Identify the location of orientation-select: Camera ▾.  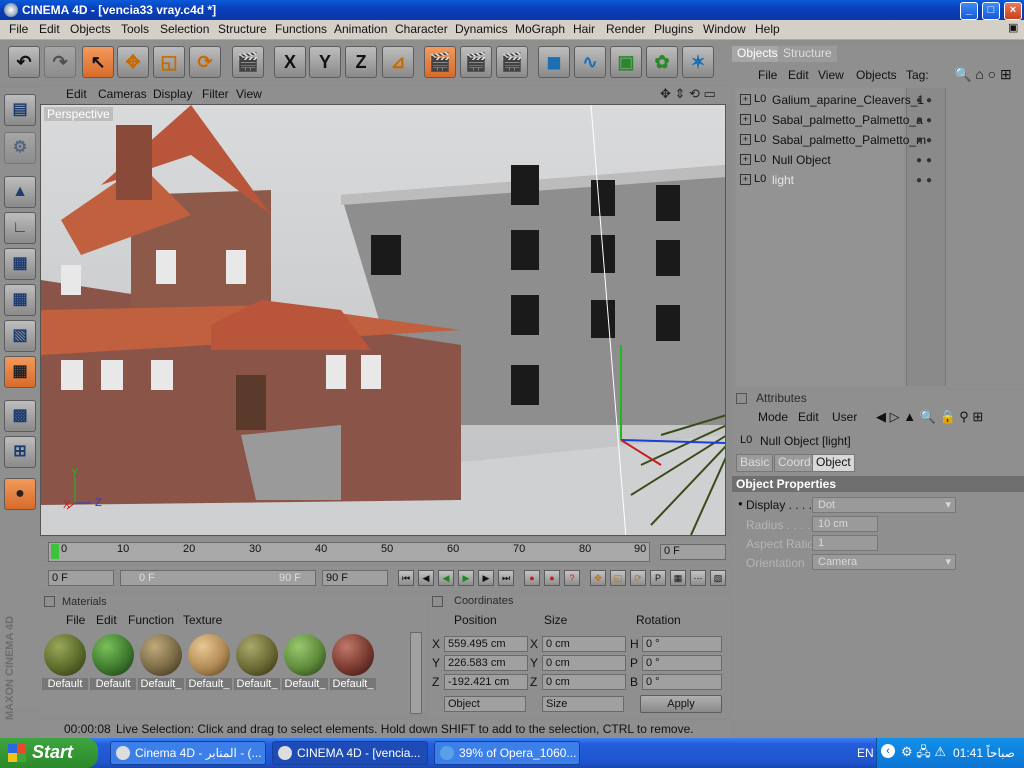
(884, 562).